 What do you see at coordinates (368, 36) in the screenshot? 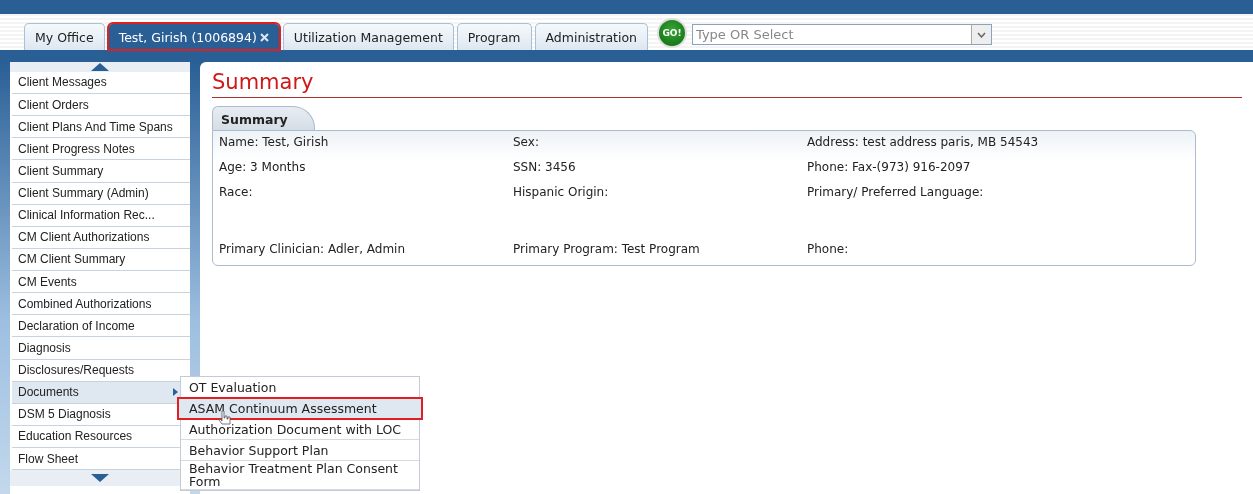
I see `tab: Utilization Management` at bounding box center [368, 36].